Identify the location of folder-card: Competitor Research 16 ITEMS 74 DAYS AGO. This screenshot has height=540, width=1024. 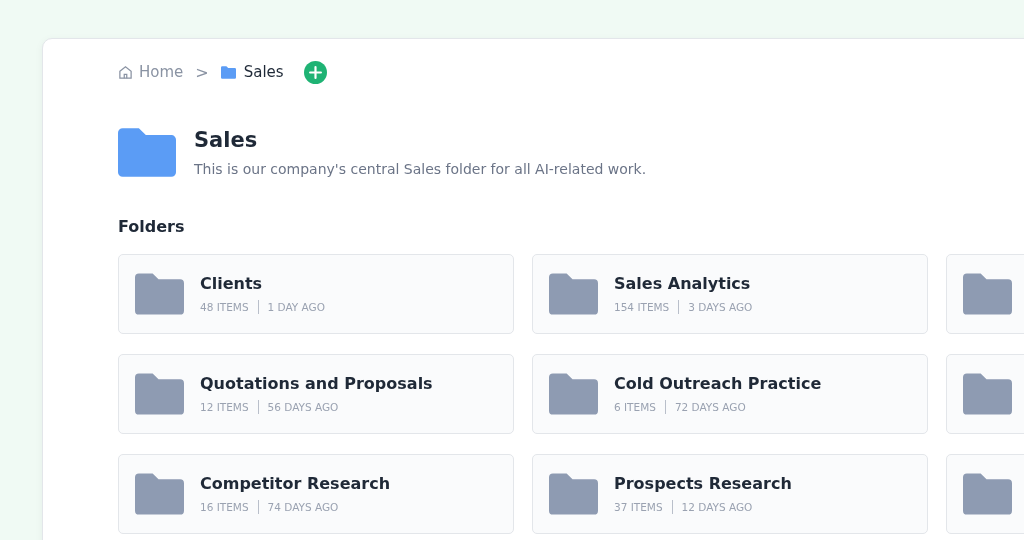
(316, 494).